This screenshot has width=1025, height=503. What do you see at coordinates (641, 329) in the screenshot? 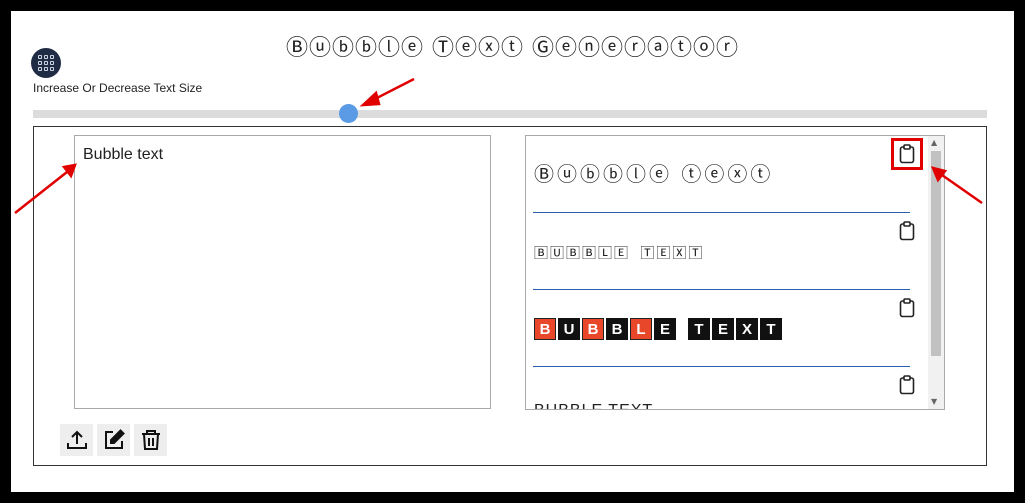
I see `block-letter: L` at bounding box center [641, 329].